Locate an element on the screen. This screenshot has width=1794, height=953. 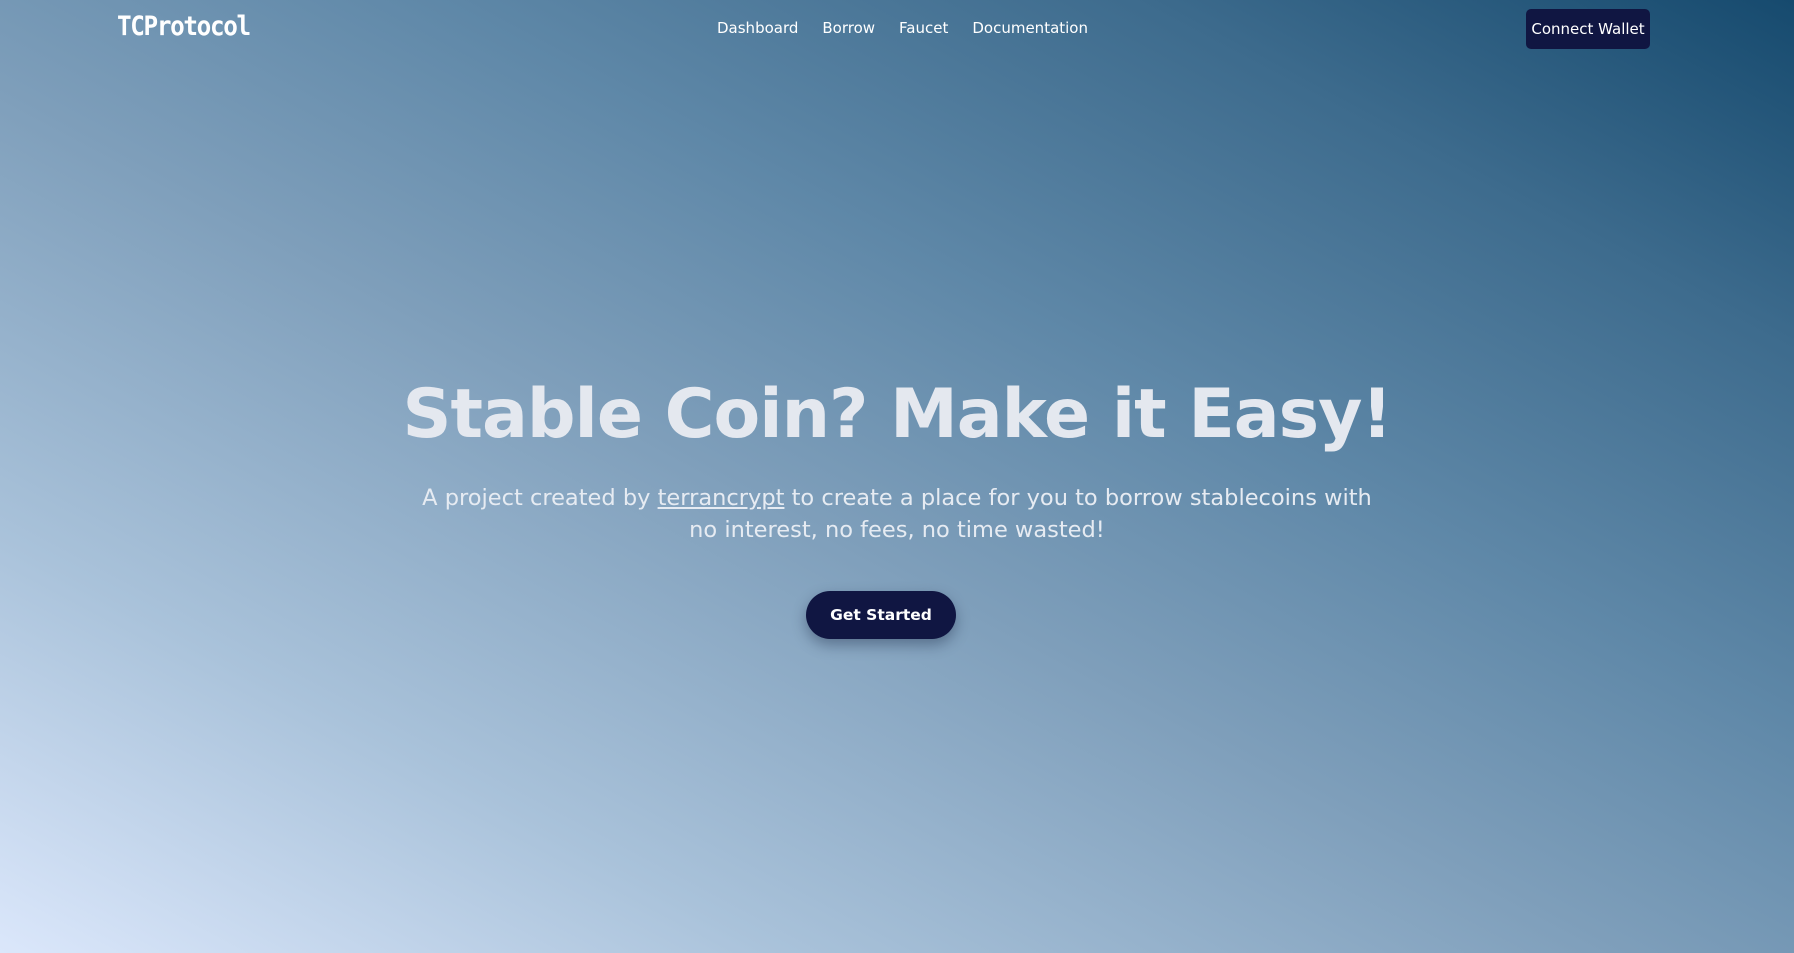
hero-title: Stable Coin? Make it Easy! is located at coordinates (897, 414).